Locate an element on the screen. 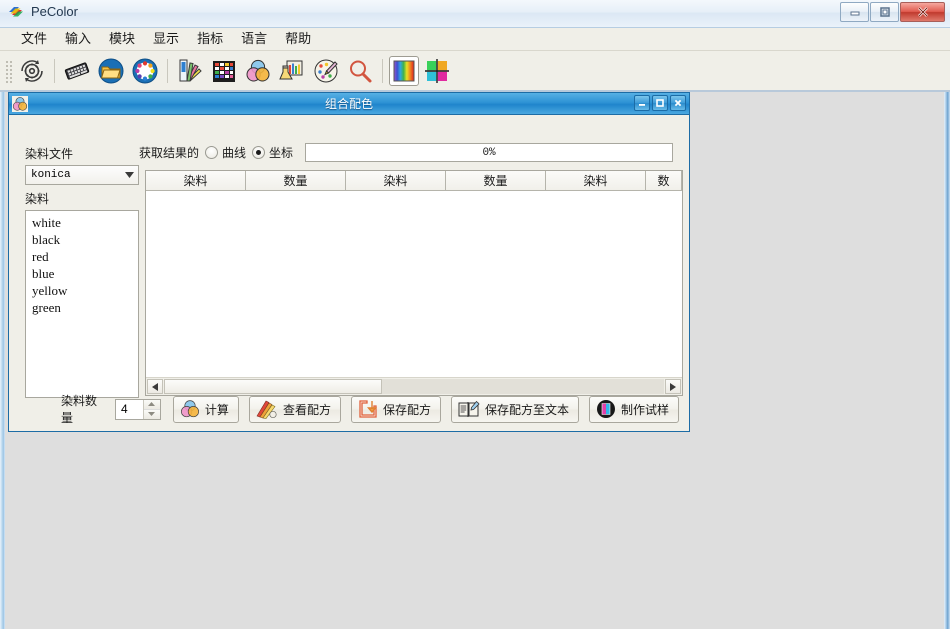  list-item: green is located at coordinates (82, 307).